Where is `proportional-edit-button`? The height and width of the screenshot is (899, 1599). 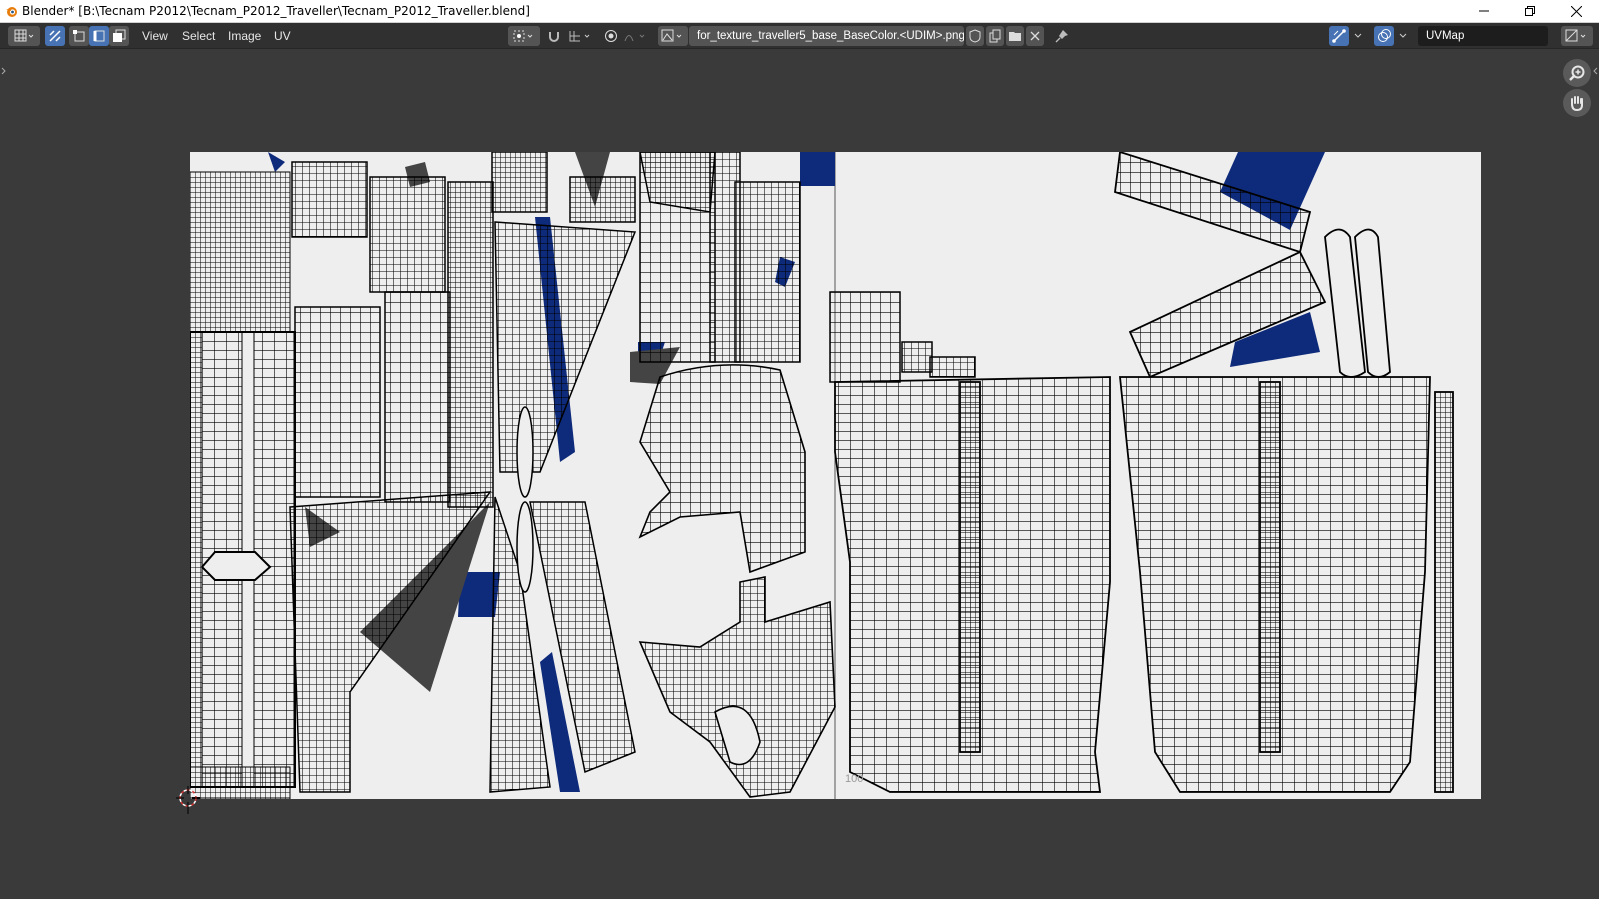
proportional-edit-button is located at coordinates (611, 36).